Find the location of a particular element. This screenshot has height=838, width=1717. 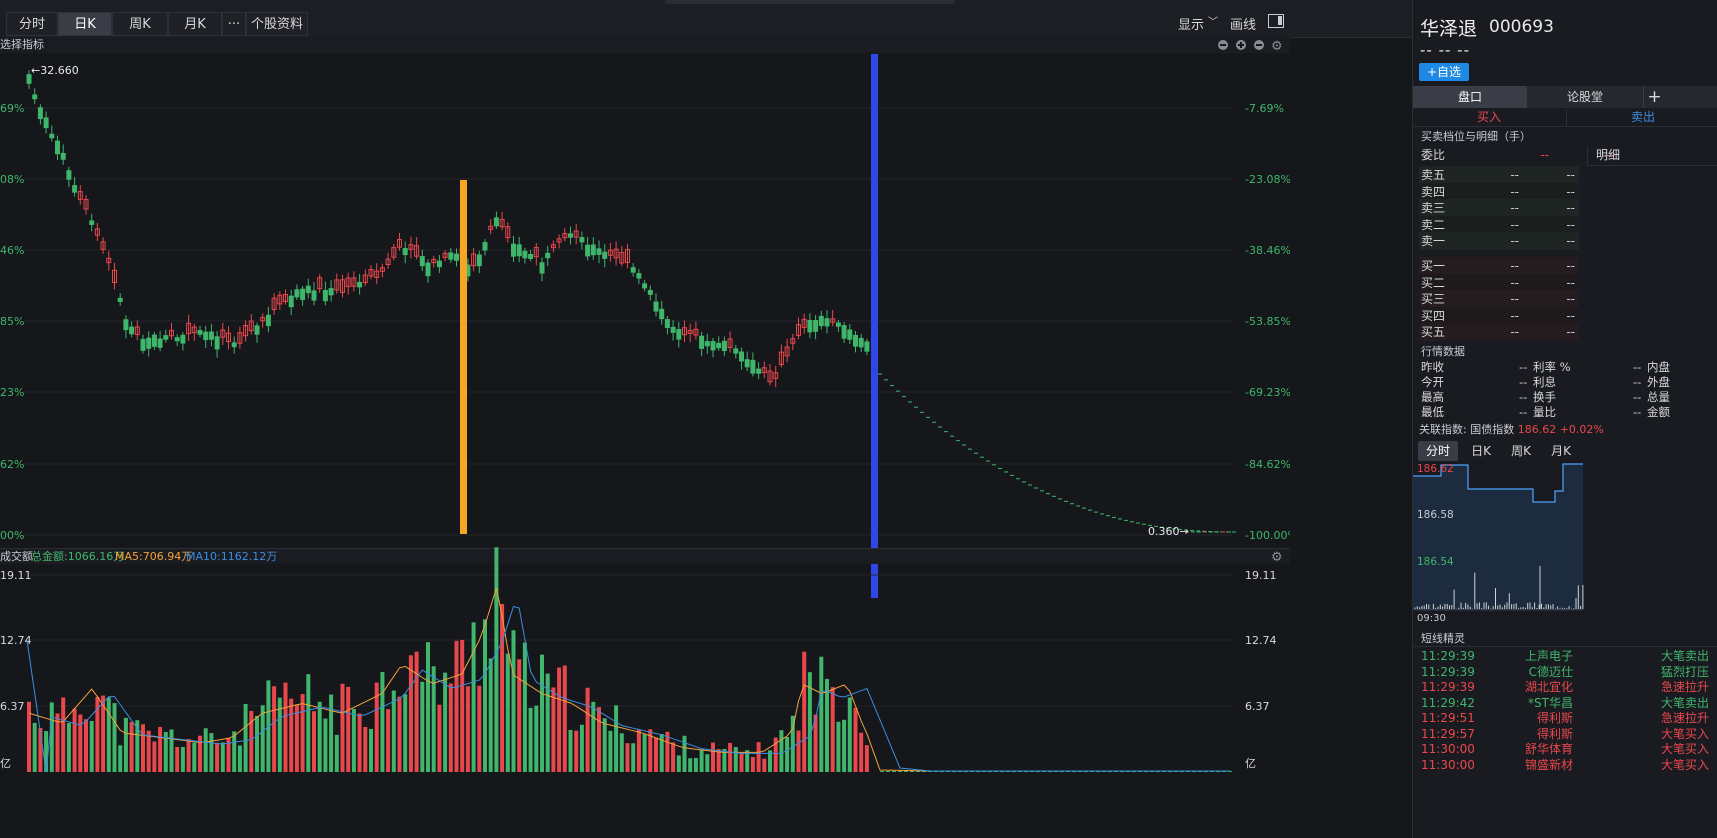

bid-price: -- is located at coordinates (1514, 266).